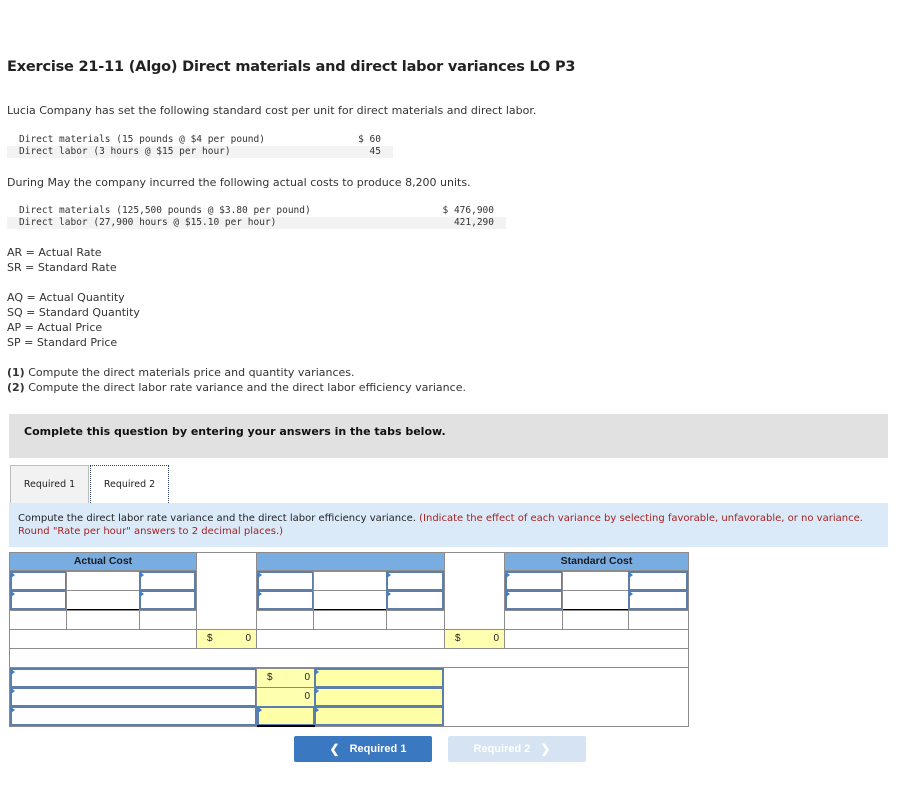 The width and height of the screenshot is (911, 802). I want to click on table-row: Direct labor (3 hours @ $15 per hour) 45, so click(200, 152).